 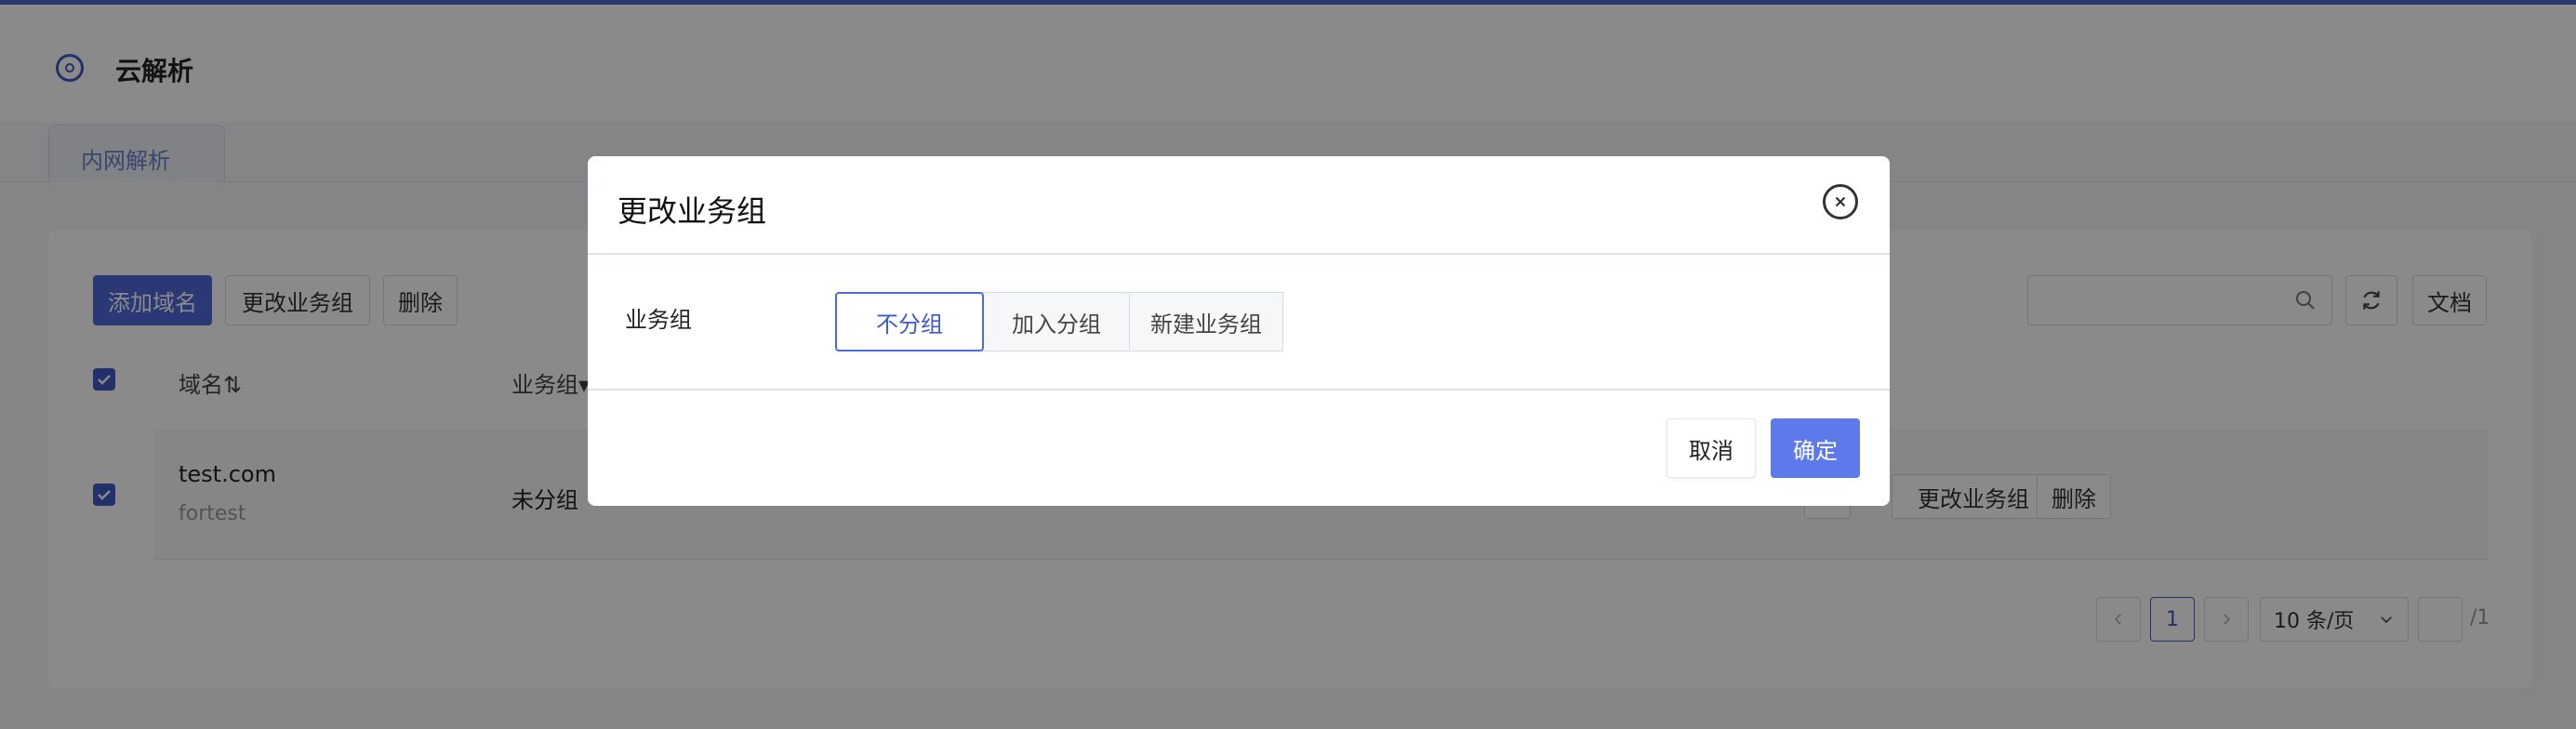 I want to click on cancel-button: 取消, so click(x=1711, y=448).